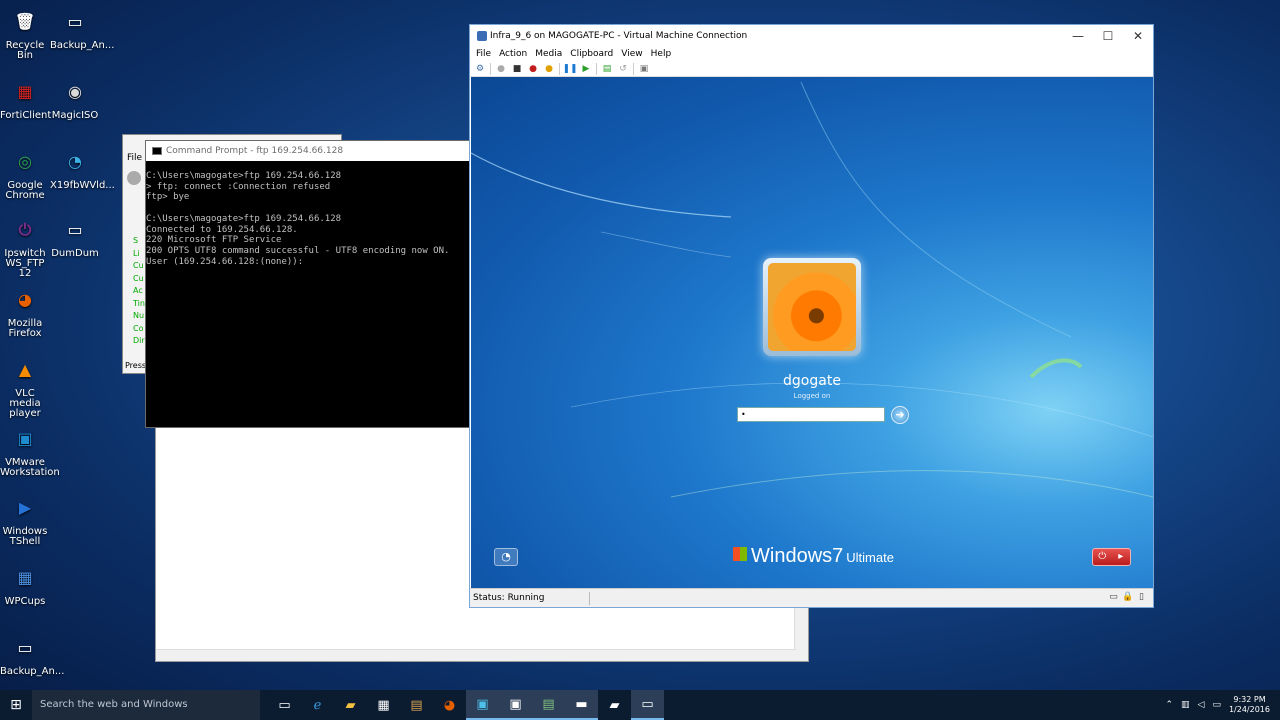  I want to click on shutdown-options-icon: ▸, so click(1121, 557).